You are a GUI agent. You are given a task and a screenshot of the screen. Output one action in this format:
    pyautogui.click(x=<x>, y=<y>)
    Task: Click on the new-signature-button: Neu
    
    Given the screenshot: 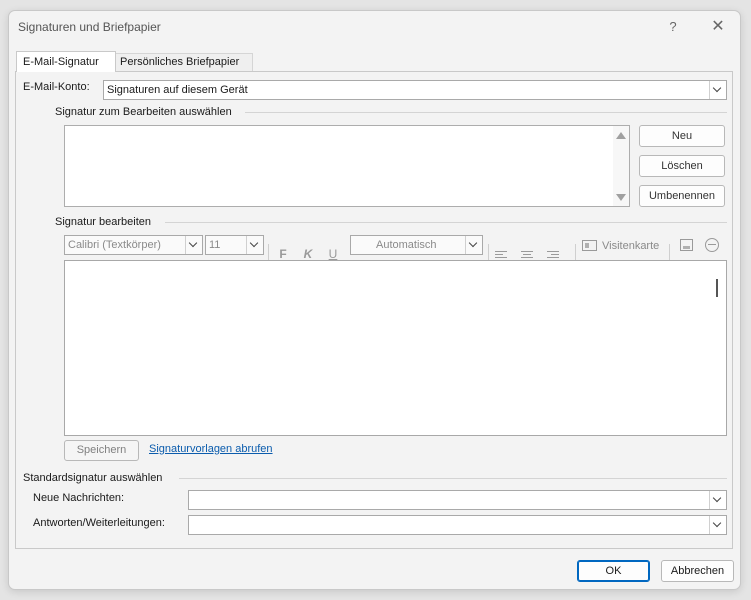 What is the action you would take?
    pyautogui.click(x=682, y=136)
    